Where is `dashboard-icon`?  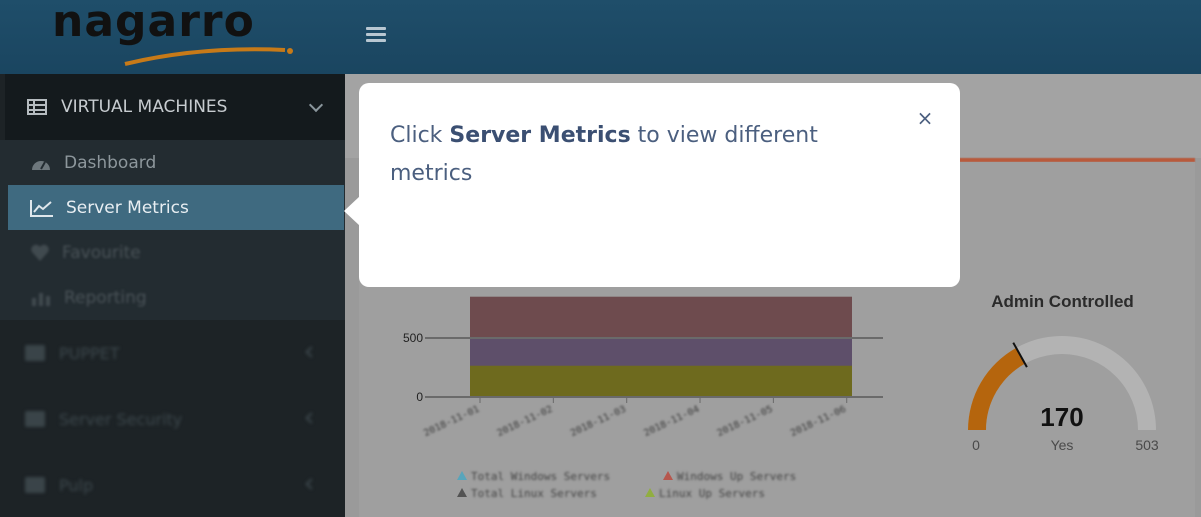 dashboard-icon is located at coordinates (41, 165).